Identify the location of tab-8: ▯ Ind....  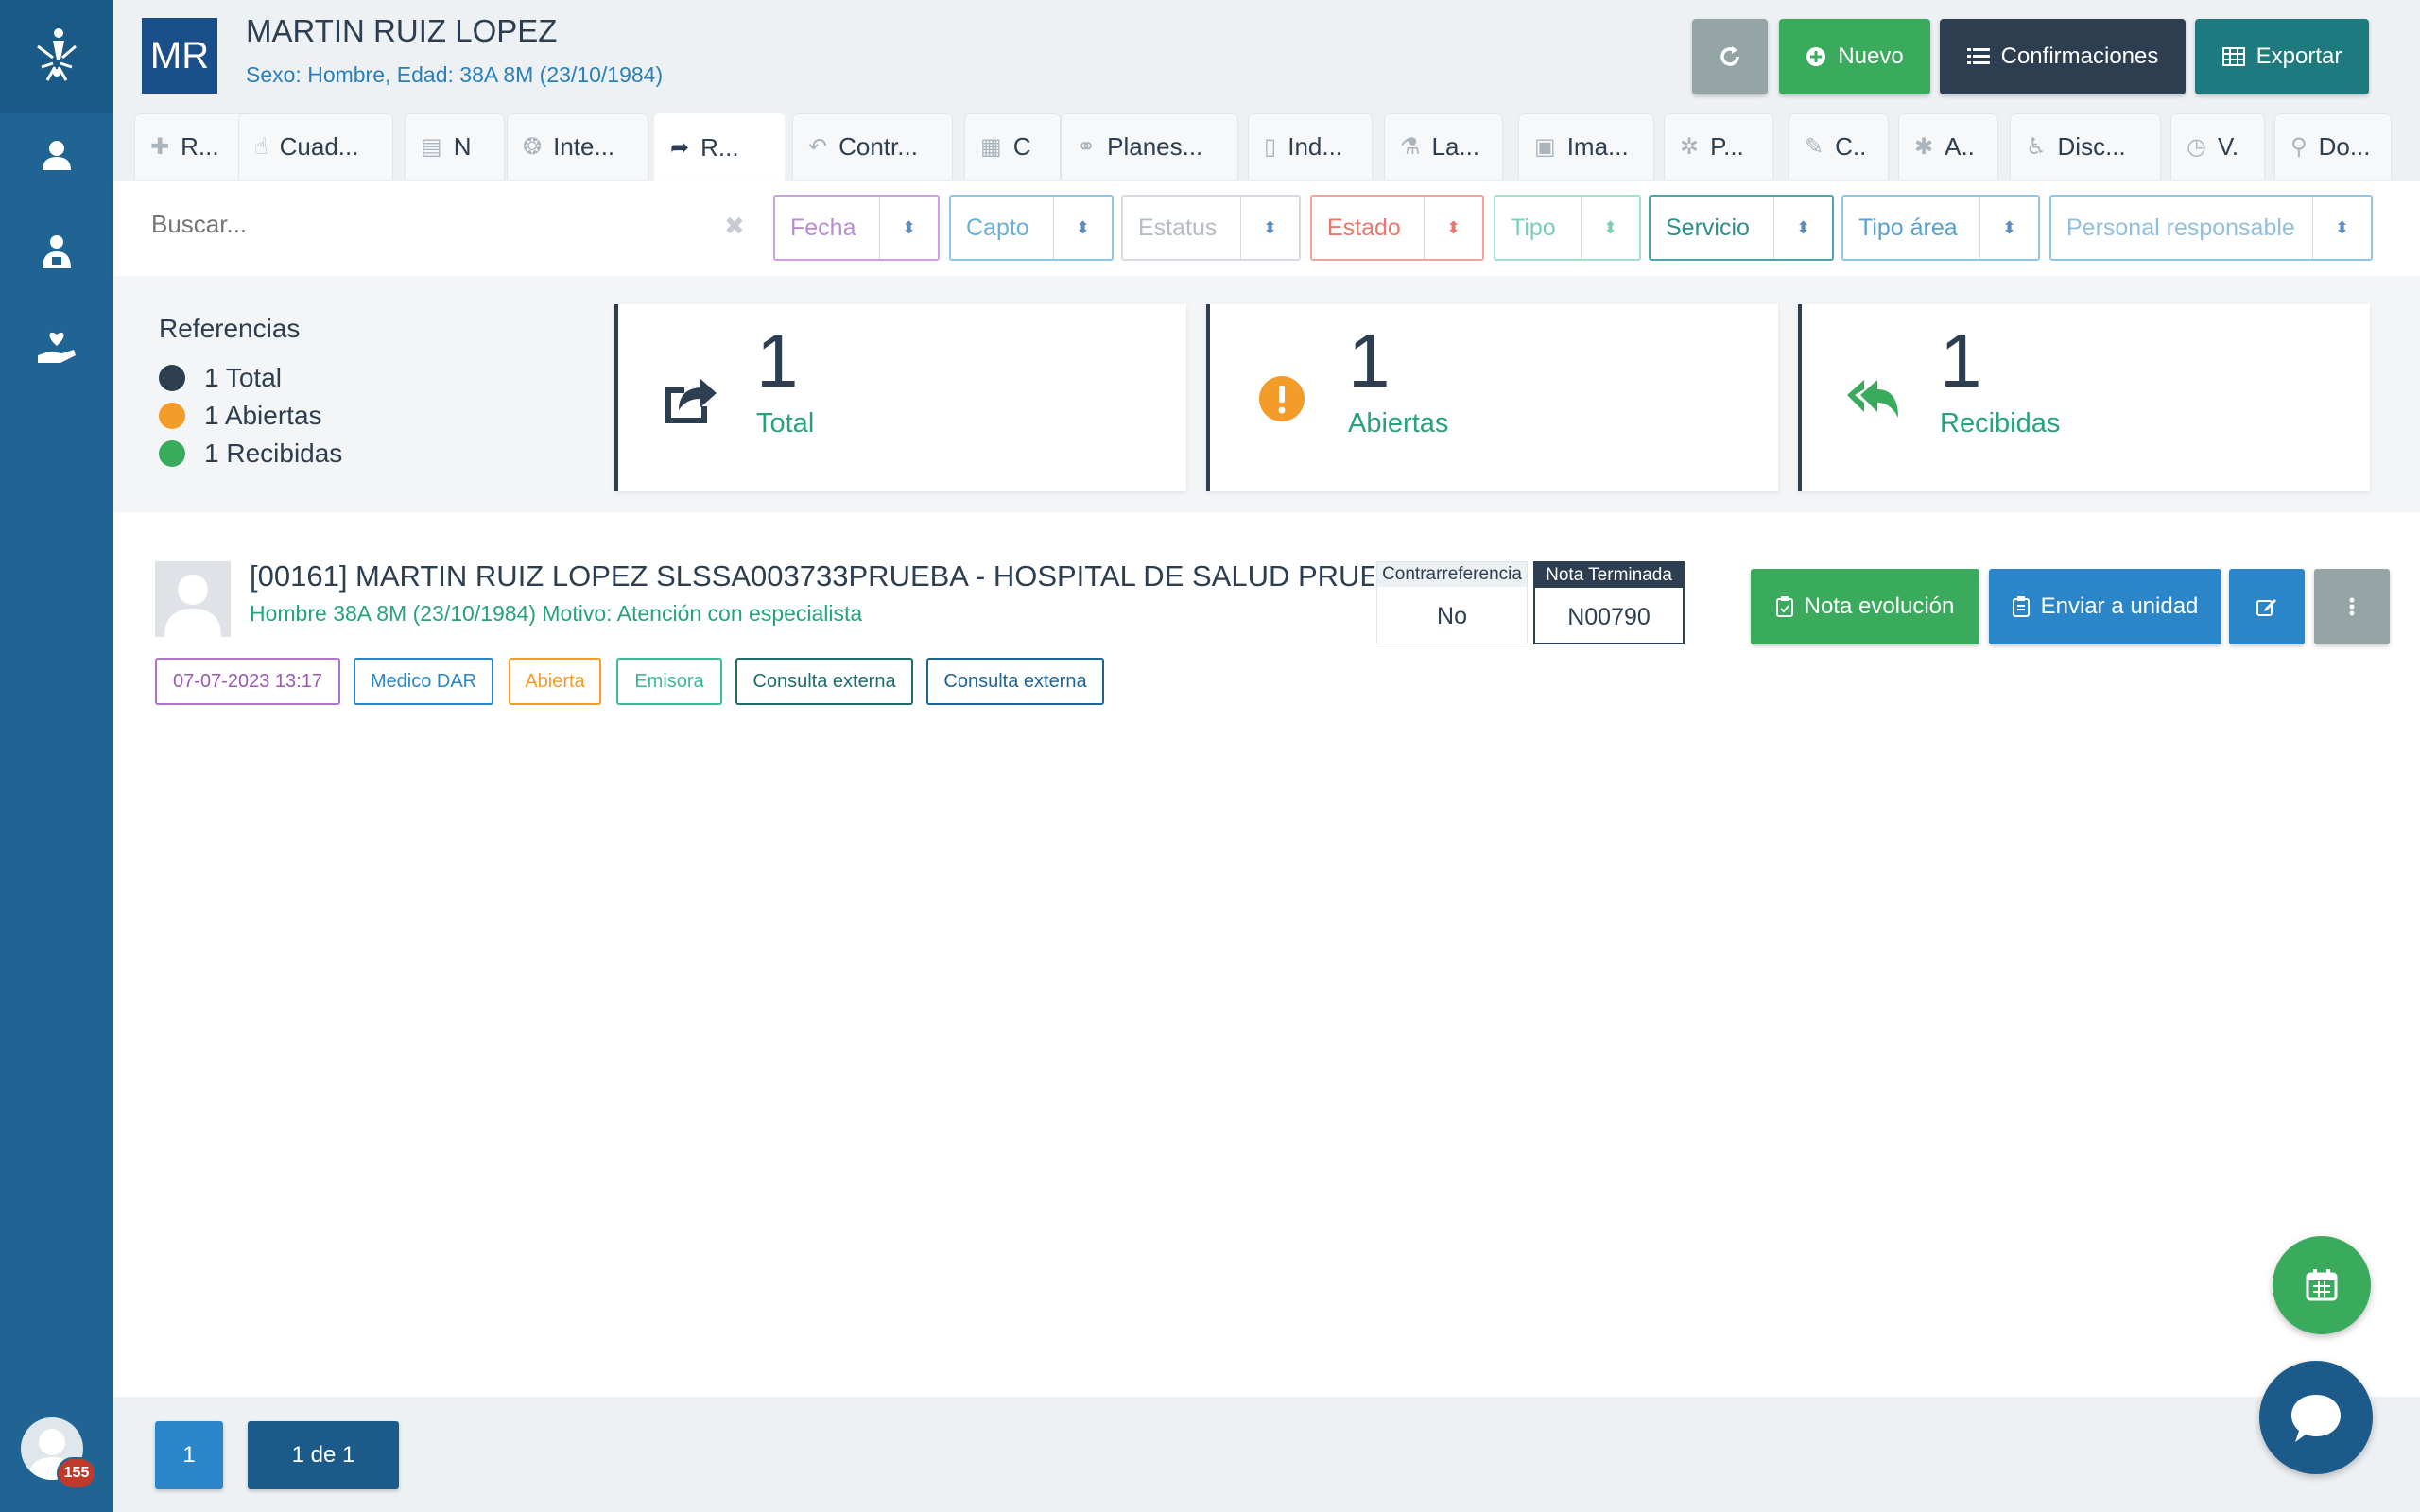
(1310, 146).